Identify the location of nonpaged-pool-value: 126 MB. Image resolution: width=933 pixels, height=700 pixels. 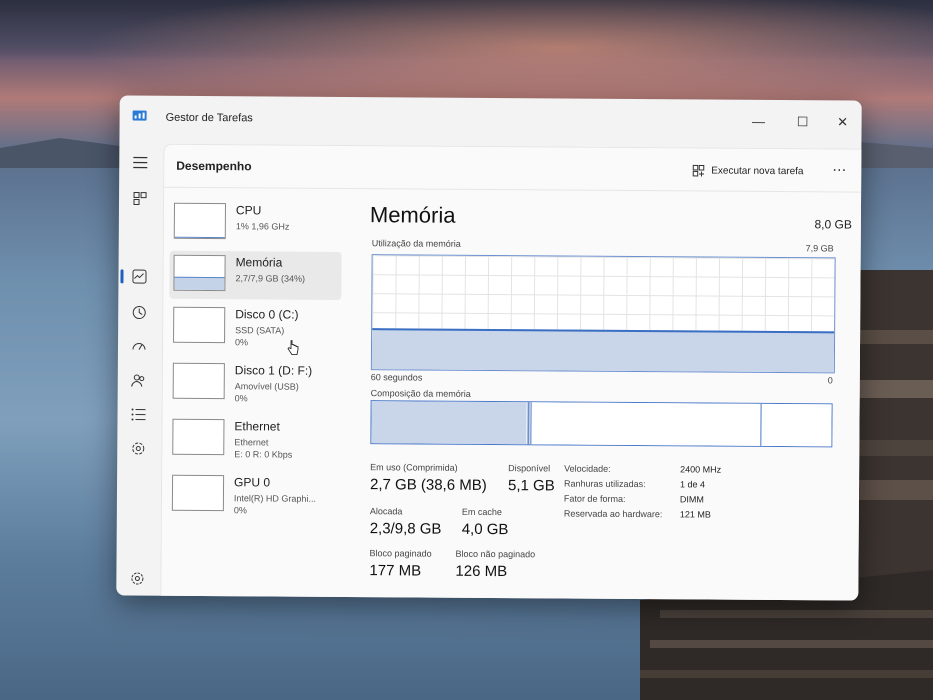
(481, 571).